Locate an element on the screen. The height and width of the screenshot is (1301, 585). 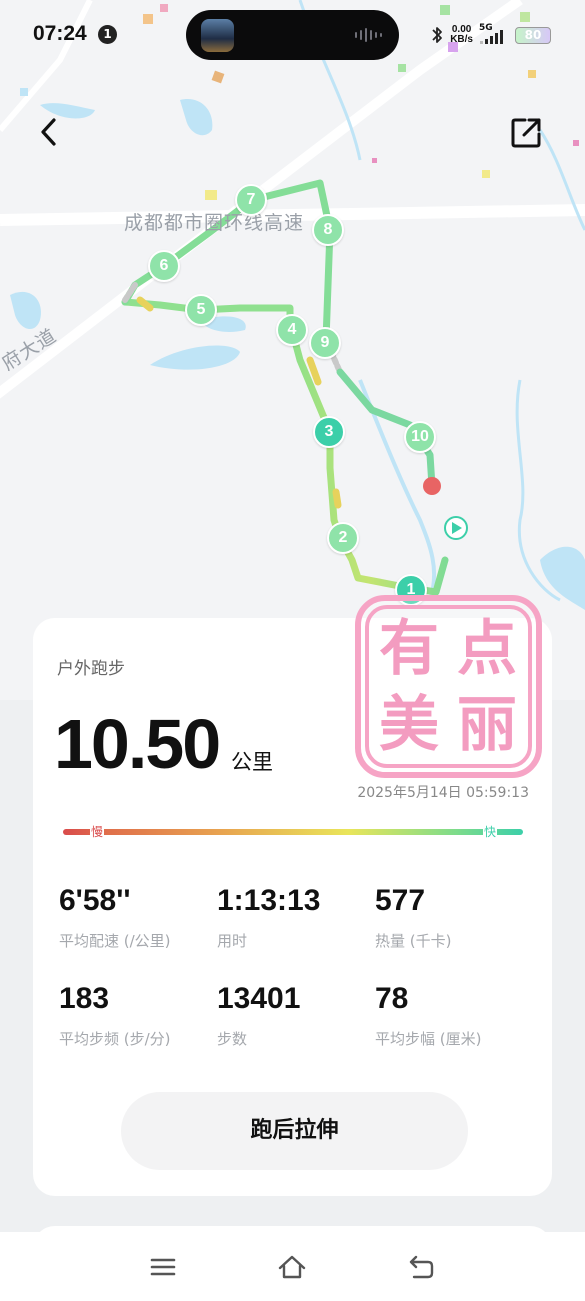
distance-value: 10.50 is located at coordinates (137, 744).